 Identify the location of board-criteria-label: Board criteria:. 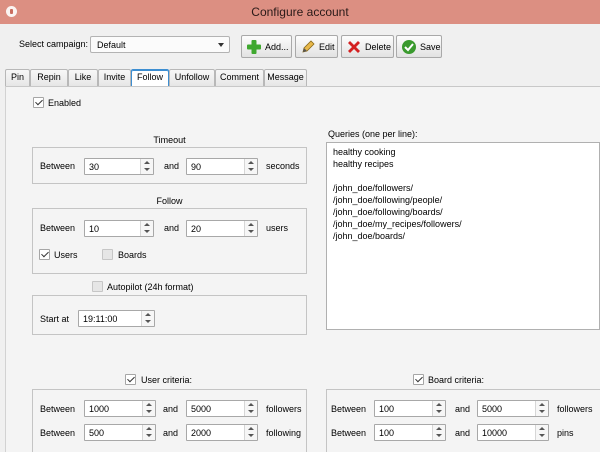
(456, 380).